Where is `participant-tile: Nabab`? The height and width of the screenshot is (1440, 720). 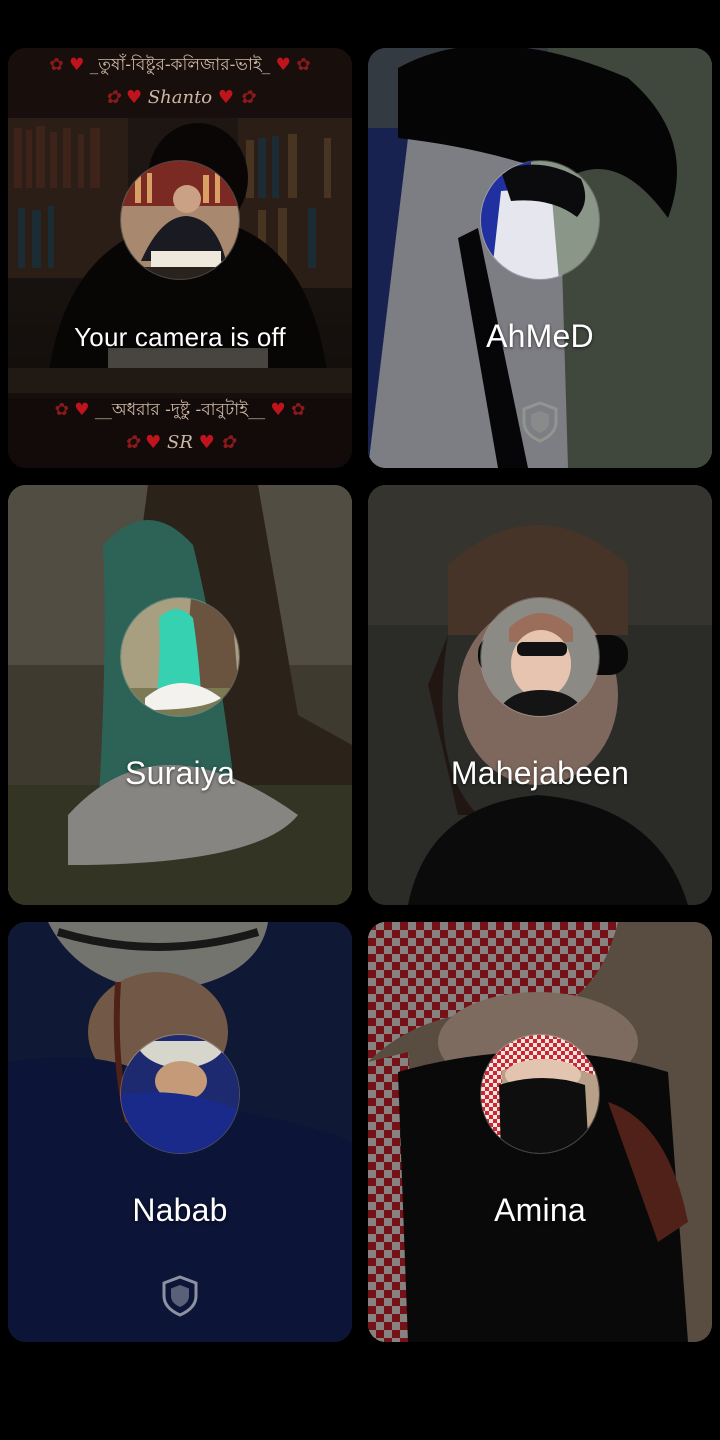
participant-tile: Nabab is located at coordinates (180, 1132).